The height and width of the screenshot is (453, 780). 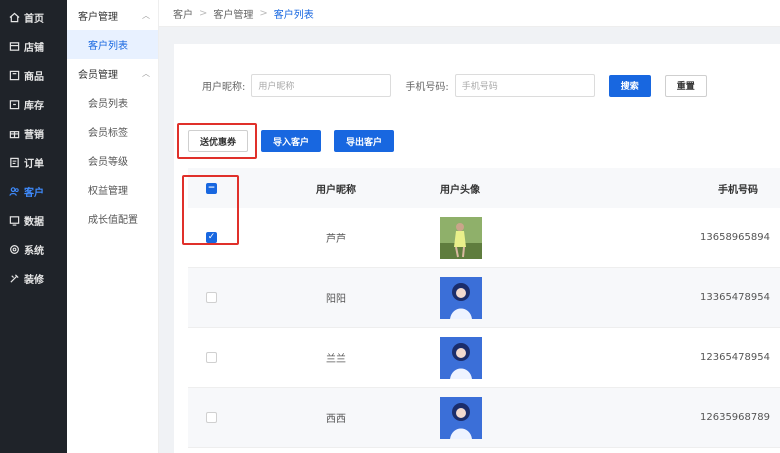 What do you see at coordinates (469, 13) in the screenshot?
I see `breadcrumb: 客户 > 客户管理 > 客户列表` at bounding box center [469, 13].